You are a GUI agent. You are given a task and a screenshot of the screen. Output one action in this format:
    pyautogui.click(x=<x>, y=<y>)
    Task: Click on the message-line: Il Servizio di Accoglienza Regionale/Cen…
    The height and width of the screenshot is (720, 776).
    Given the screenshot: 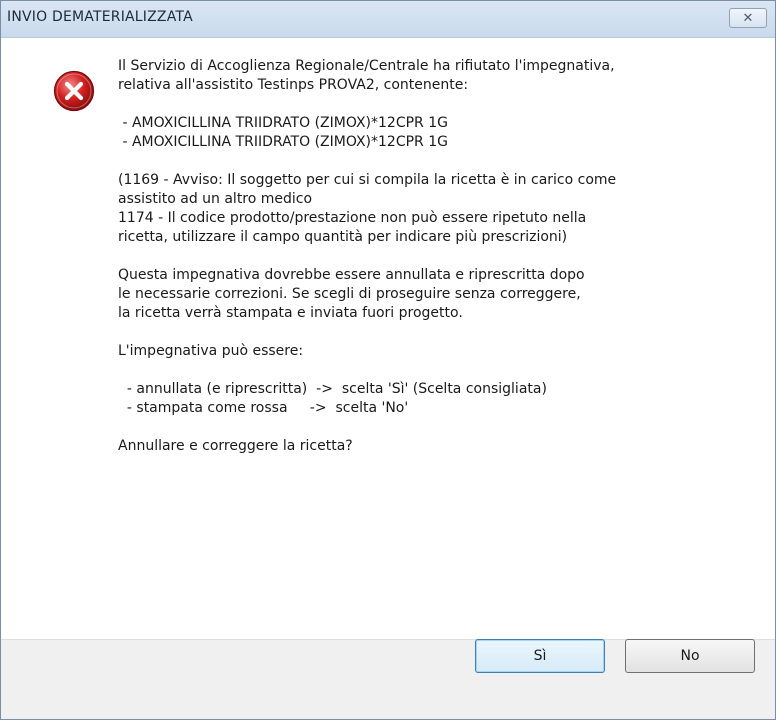 What is the action you would take?
    pyautogui.click(x=366, y=66)
    